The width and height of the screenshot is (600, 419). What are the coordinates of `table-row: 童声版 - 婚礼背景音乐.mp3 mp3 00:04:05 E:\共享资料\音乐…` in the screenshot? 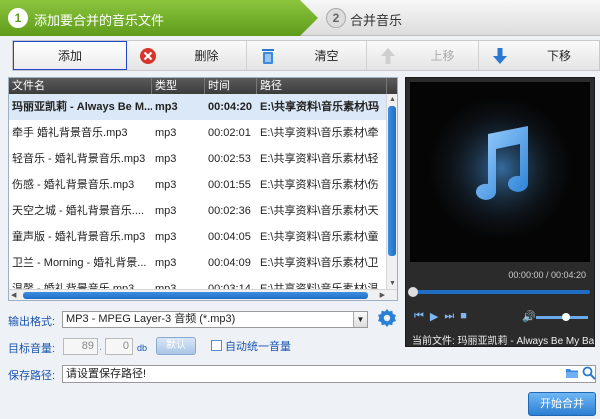 It's located at (203, 237).